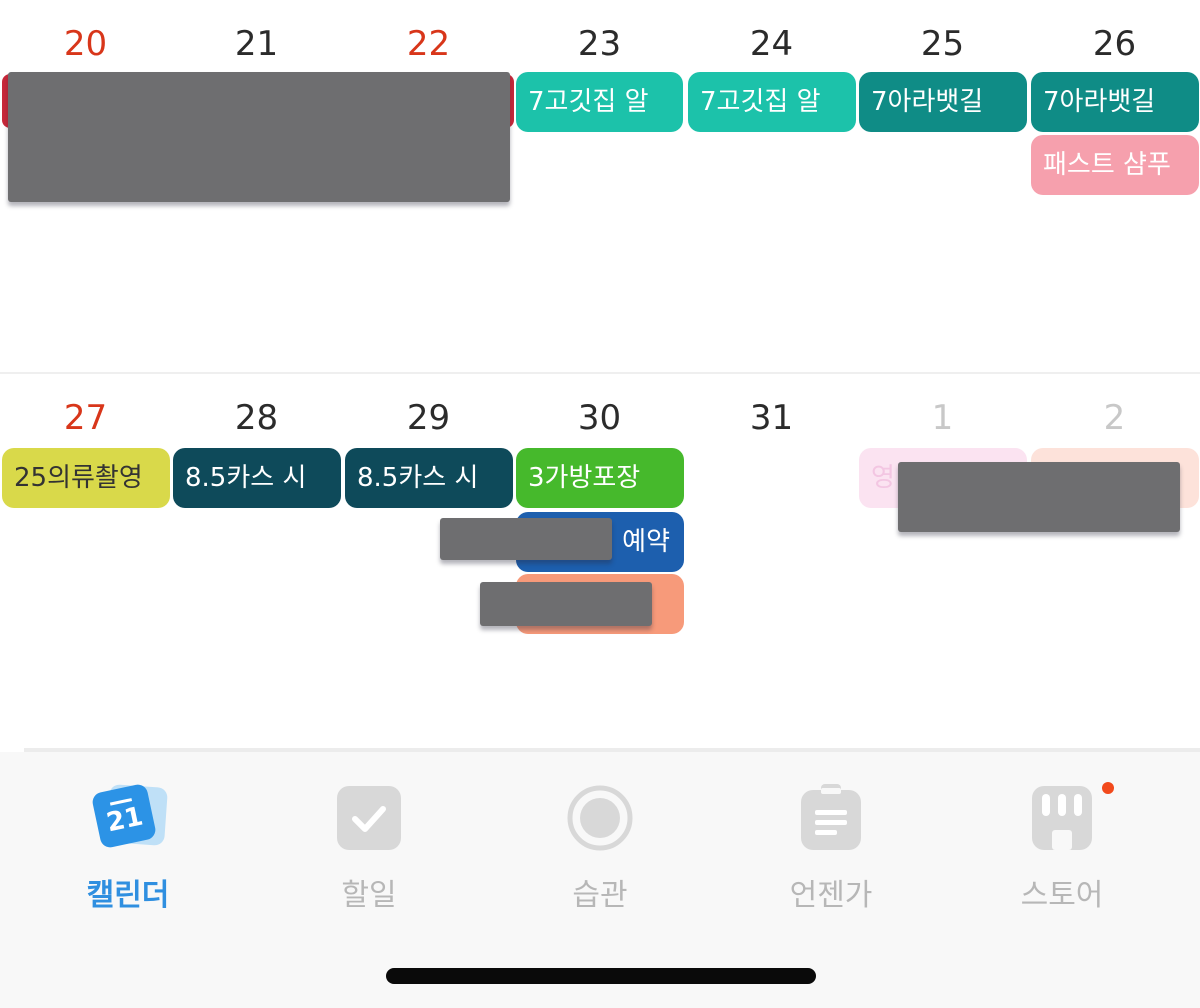  I want to click on tab-someday: 언젠가, so click(831, 842).